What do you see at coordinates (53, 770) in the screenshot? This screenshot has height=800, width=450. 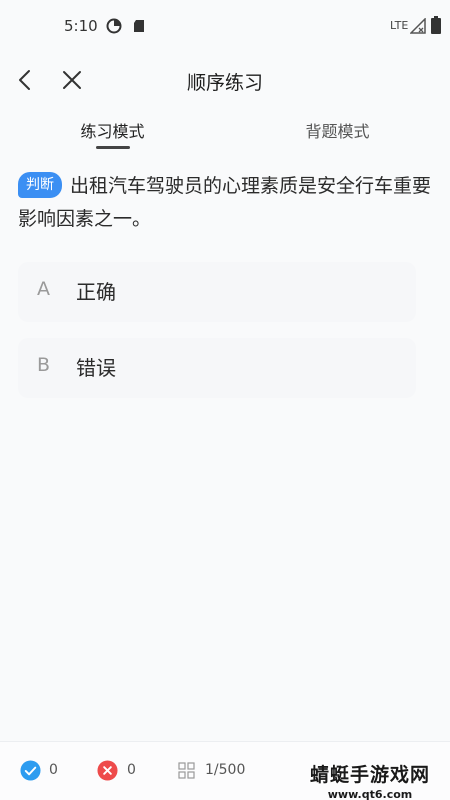 I see `correct-count: 0` at bounding box center [53, 770].